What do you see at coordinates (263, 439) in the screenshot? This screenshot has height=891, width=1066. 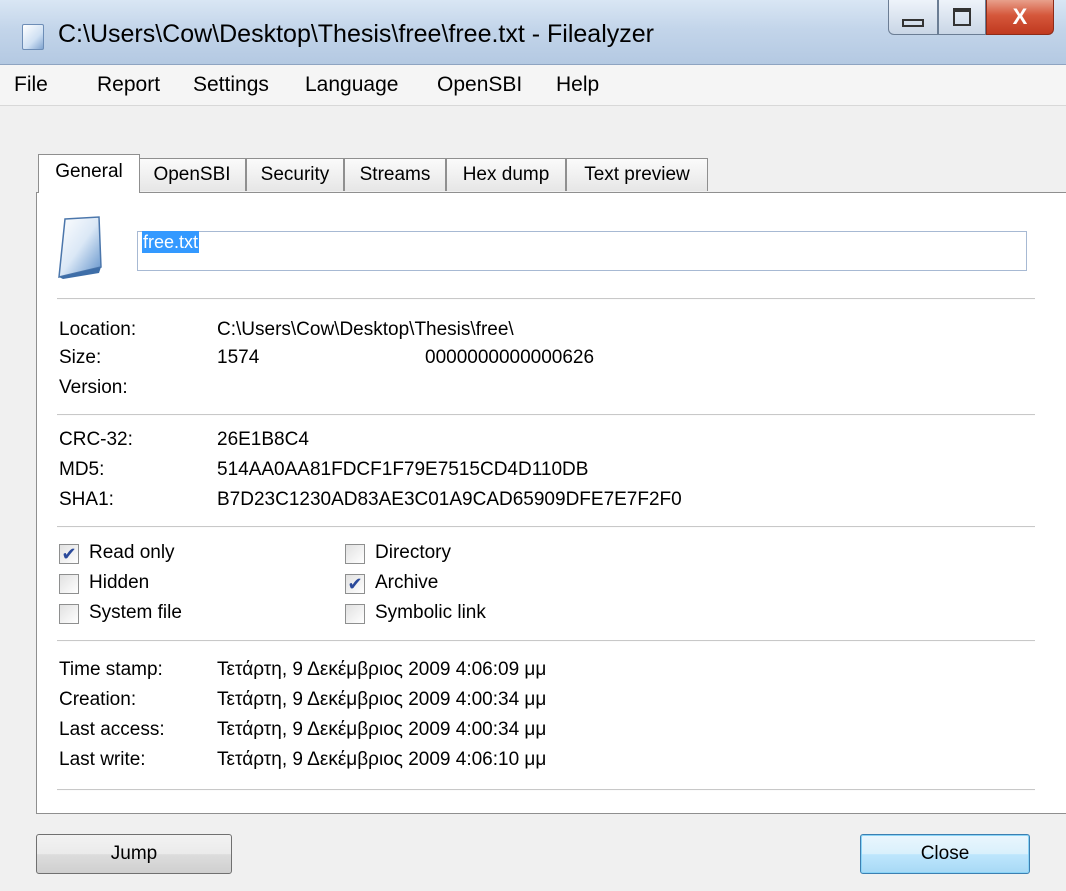 I see `crc32-value: 26E1B8C4` at bounding box center [263, 439].